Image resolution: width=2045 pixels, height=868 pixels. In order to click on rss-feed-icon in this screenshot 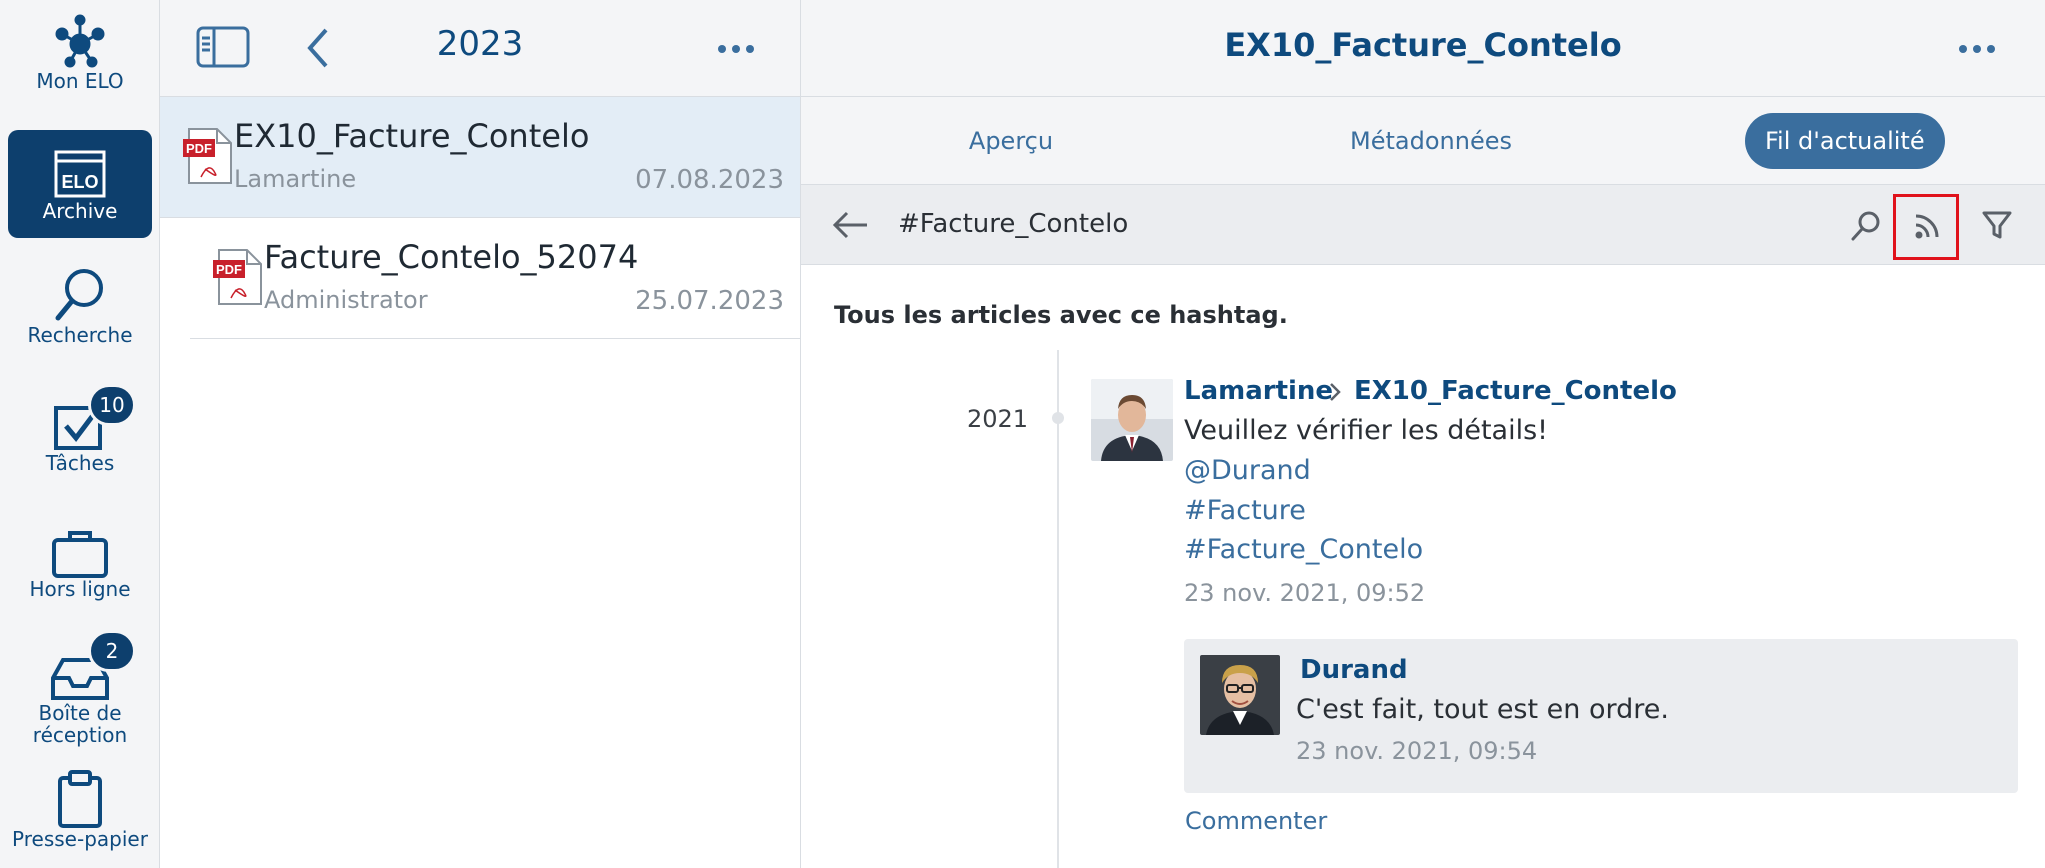, I will do `click(1927, 228)`.